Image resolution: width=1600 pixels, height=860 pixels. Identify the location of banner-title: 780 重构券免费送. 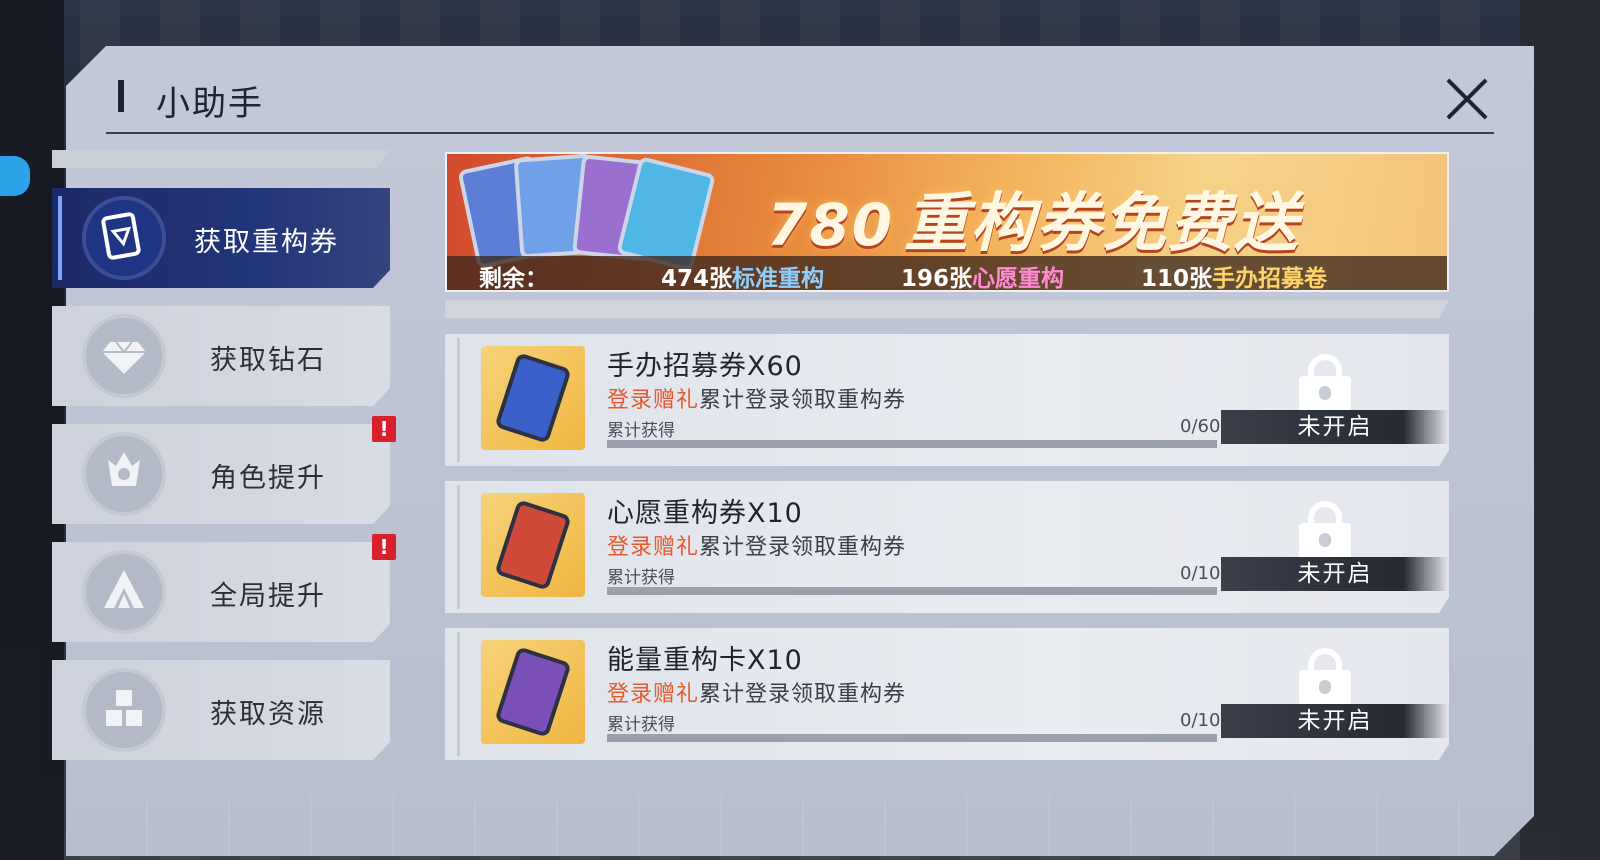
(1033, 218).